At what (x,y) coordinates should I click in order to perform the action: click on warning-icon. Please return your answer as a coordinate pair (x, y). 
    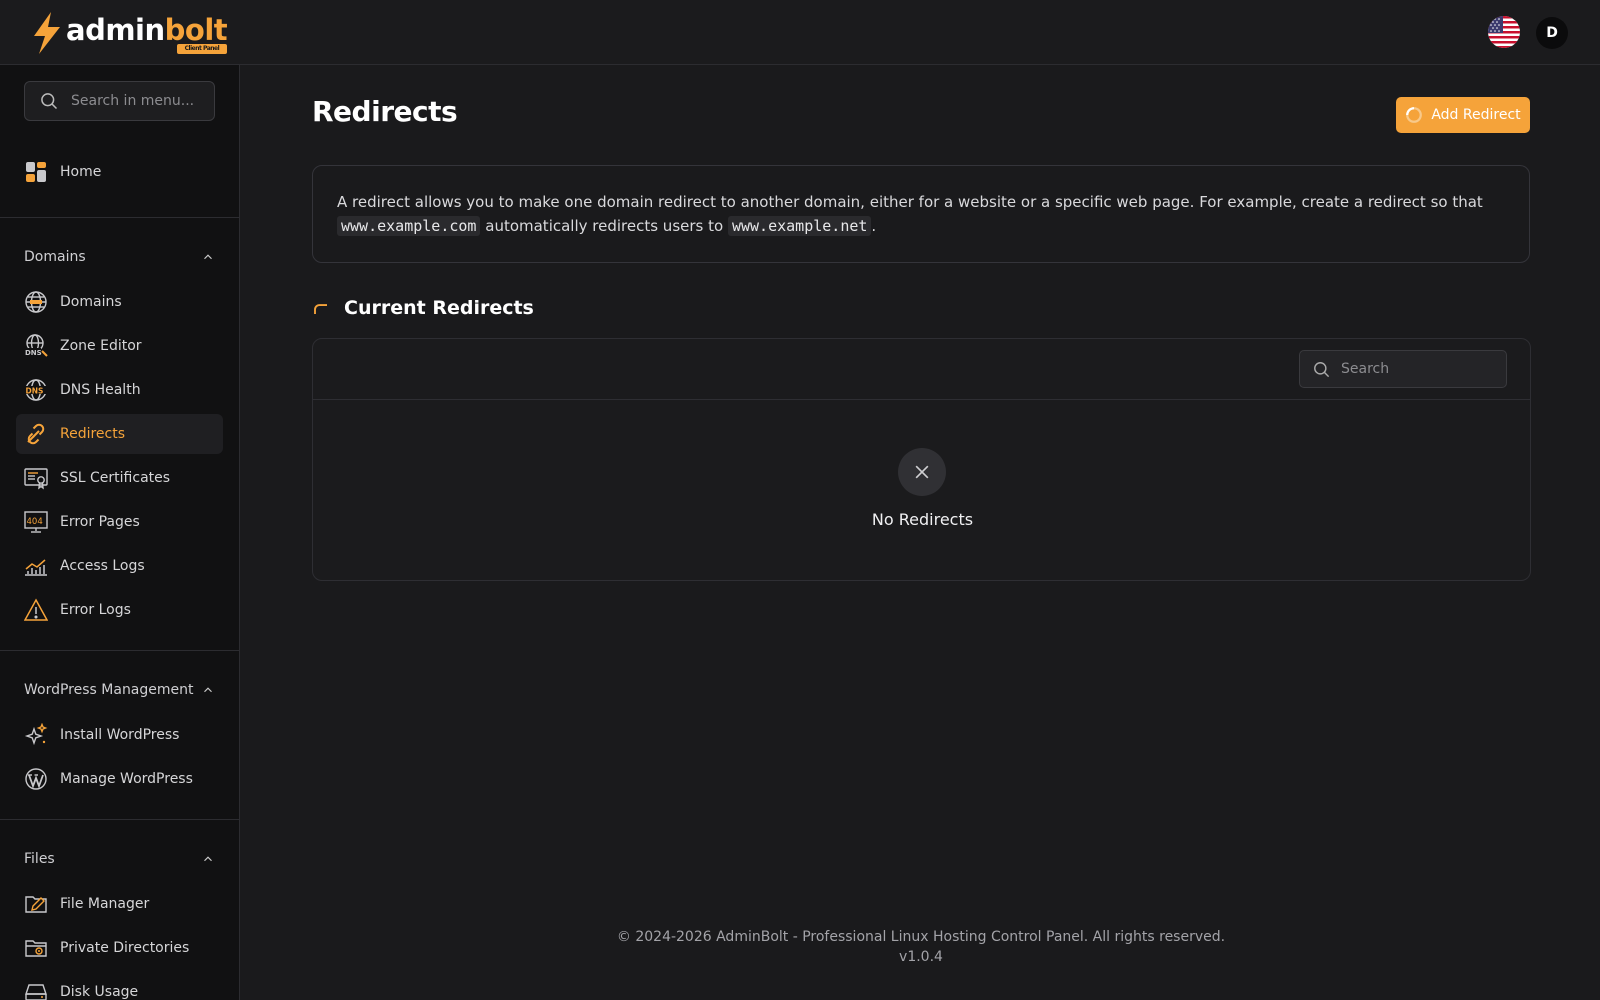
    Looking at the image, I should click on (36, 610).